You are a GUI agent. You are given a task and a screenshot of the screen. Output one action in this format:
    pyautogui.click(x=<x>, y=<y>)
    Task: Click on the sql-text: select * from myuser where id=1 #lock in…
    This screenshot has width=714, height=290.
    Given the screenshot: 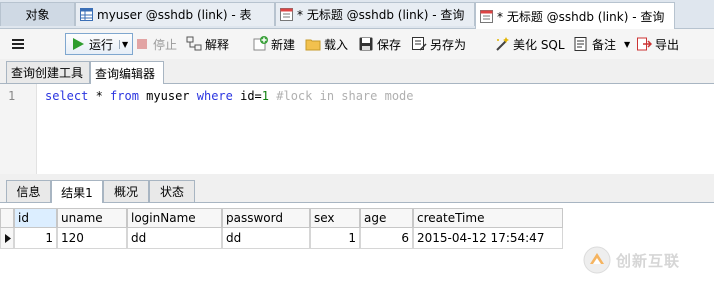 What is the action you would take?
    pyautogui.click(x=229, y=96)
    